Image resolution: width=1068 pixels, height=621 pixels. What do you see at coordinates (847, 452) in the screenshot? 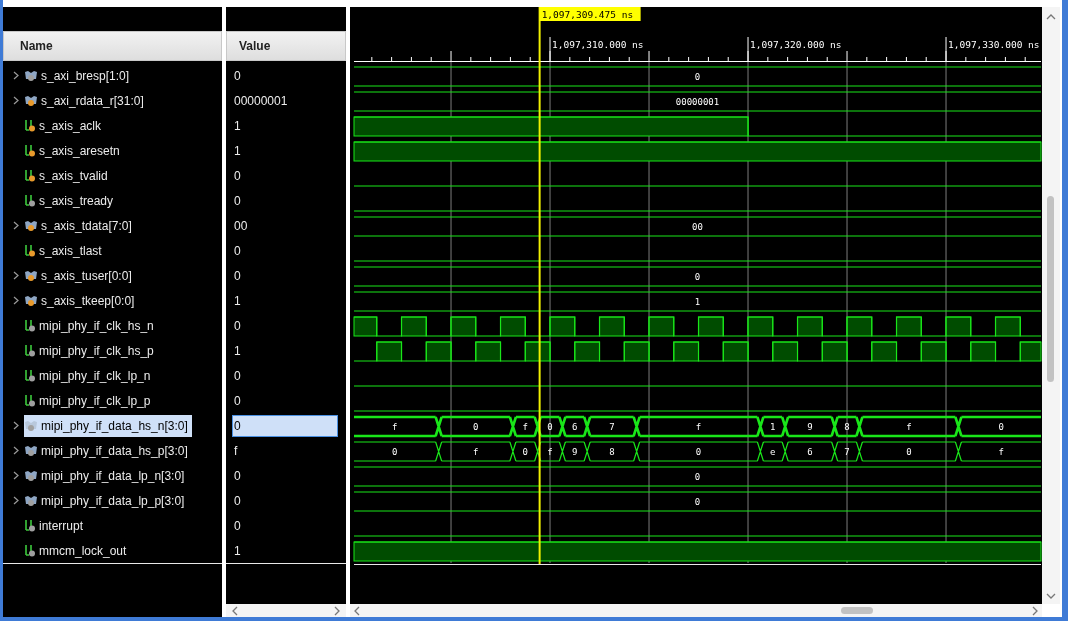
I see `bus-value: 7` at bounding box center [847, 452].